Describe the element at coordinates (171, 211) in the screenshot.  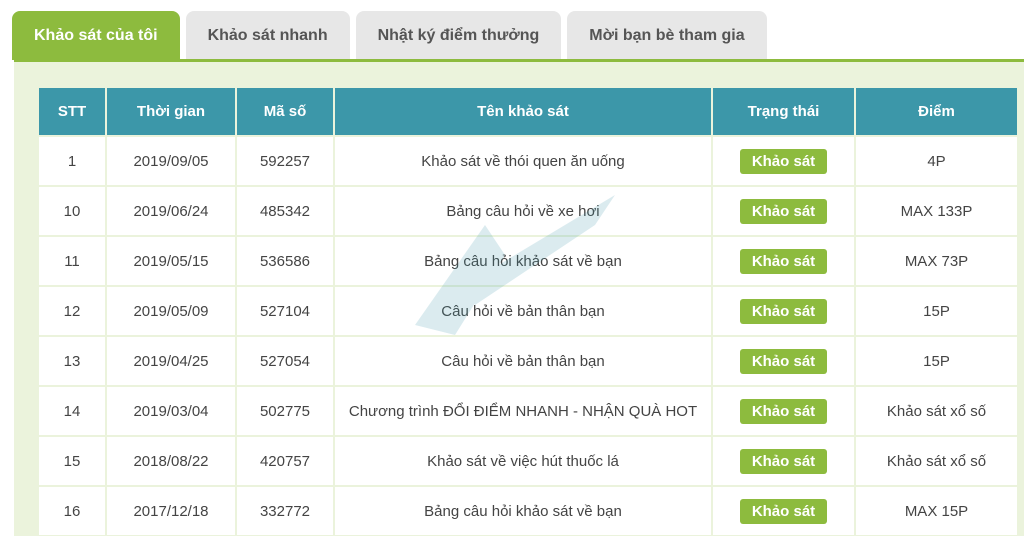
I see `cell-date: 2019/06/24` at that location.